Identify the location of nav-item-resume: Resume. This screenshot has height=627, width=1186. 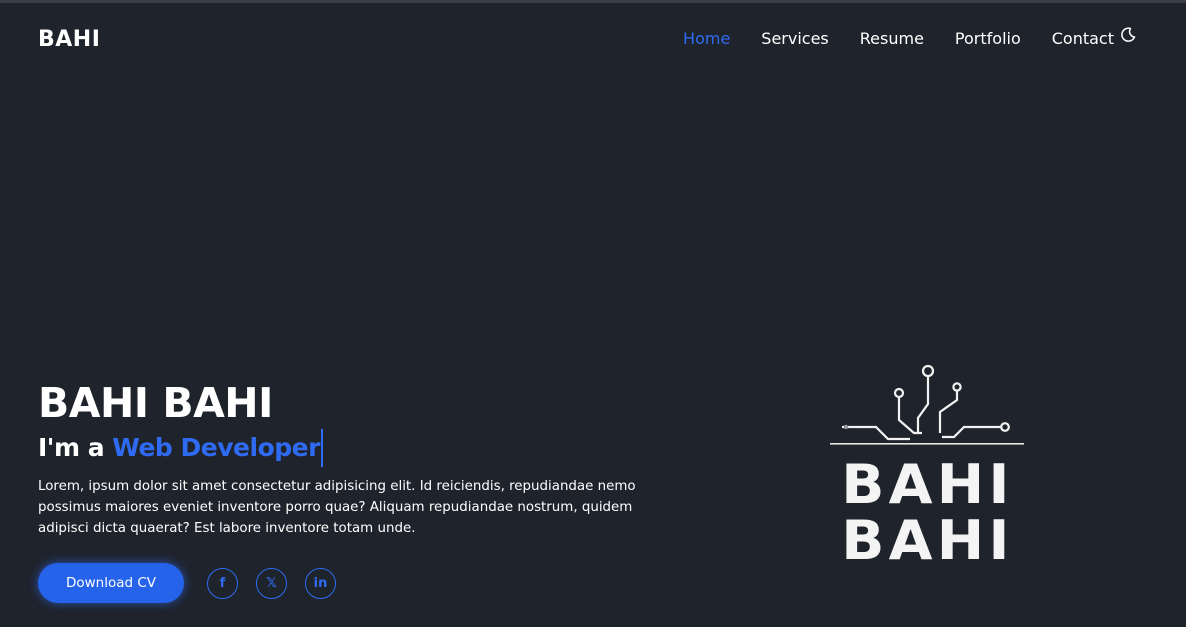
(892, 38).